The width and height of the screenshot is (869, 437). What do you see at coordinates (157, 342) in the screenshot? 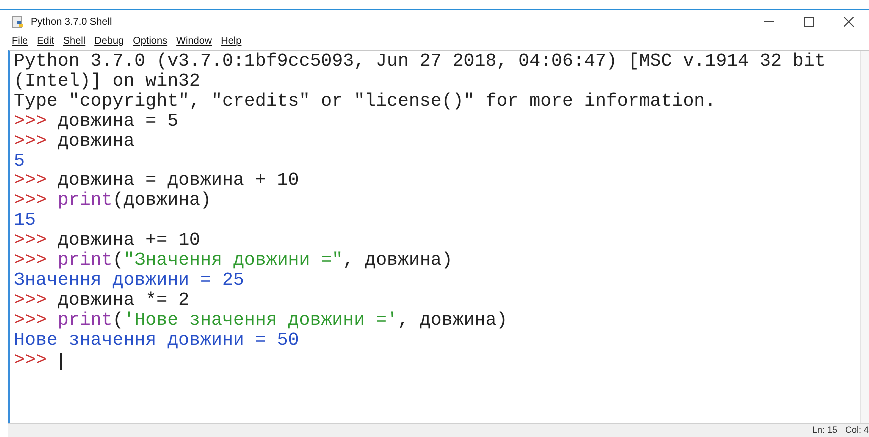
I see `console-line: Нове значення довжини = 50` at bounding box center [157, 342].